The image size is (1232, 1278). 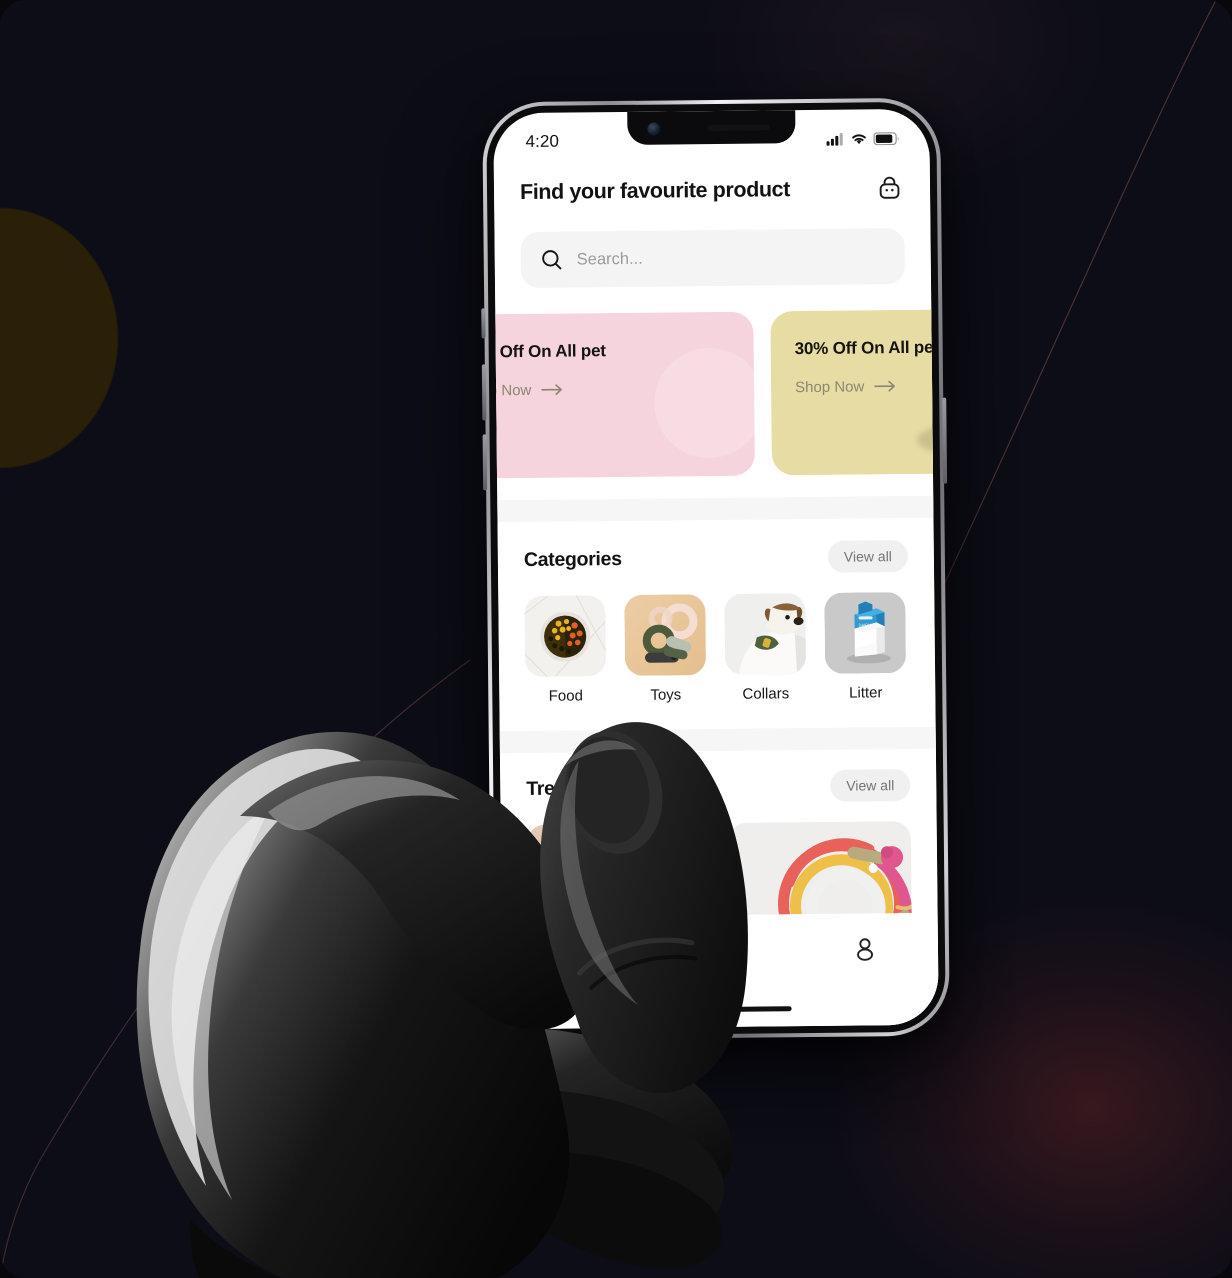 I want to click on dog-with-collar-icon, so click(x=765, y=634).